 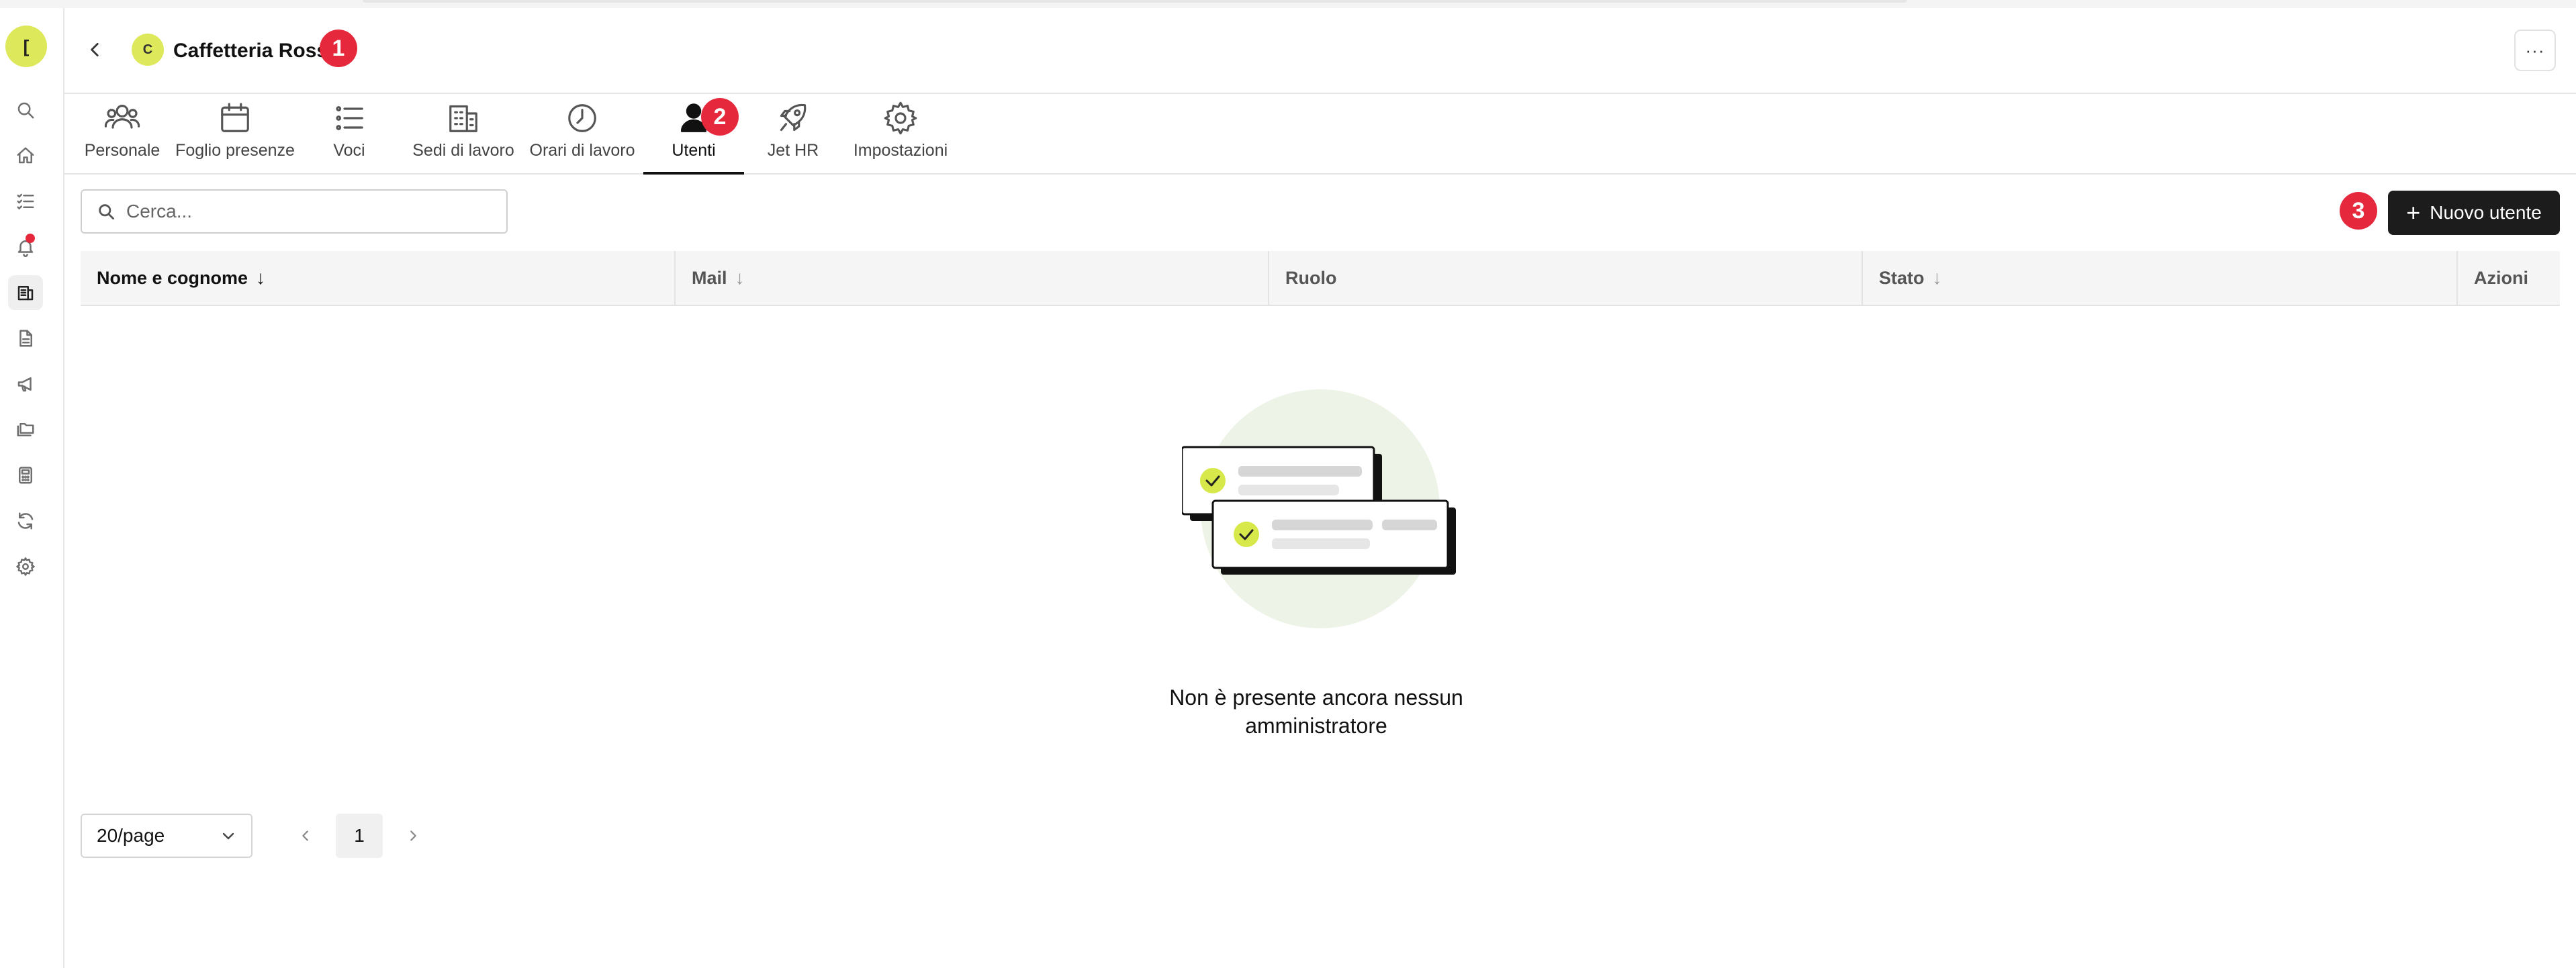 What do you see at coordinates (1316, 726) in the screenshot?
I see `empty-state-line-2: amministratore` at bounding box center [1316, 726].